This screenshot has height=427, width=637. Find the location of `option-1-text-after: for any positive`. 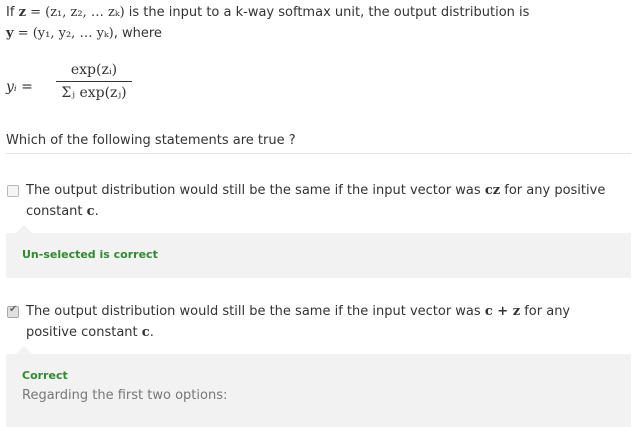

option-1-text-after: for any positive is located at coordinates (555, 190).